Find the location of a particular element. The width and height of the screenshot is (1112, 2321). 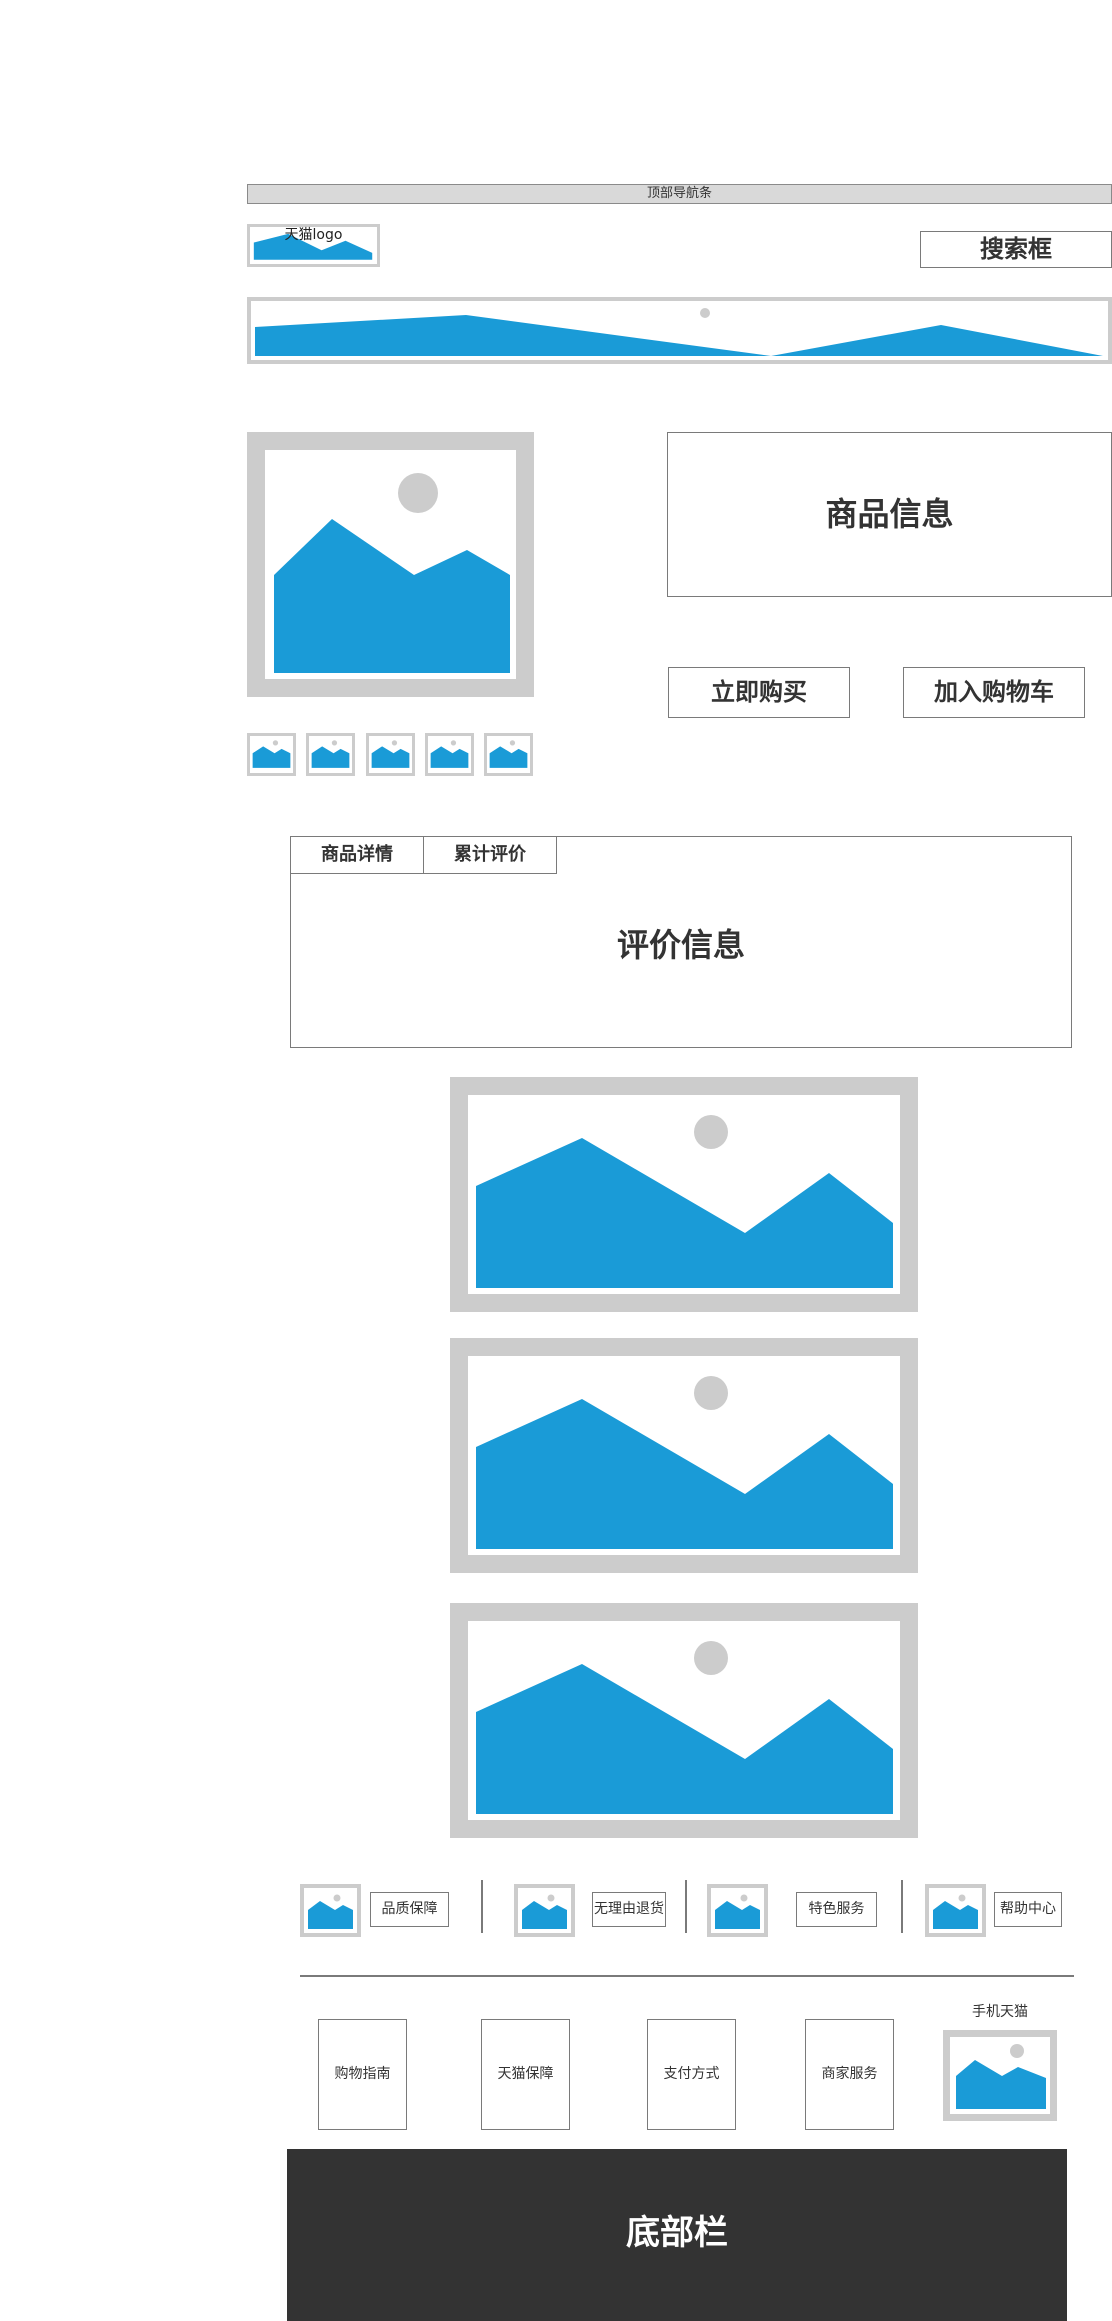

service-help-label: 帮助中心 is located at coordinates (1028, 1909).